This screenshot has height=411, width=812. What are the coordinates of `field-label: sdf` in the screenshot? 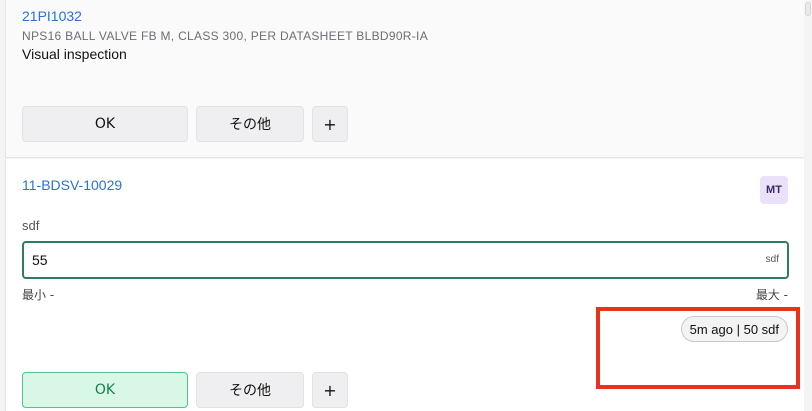 It's located at (31, 225).